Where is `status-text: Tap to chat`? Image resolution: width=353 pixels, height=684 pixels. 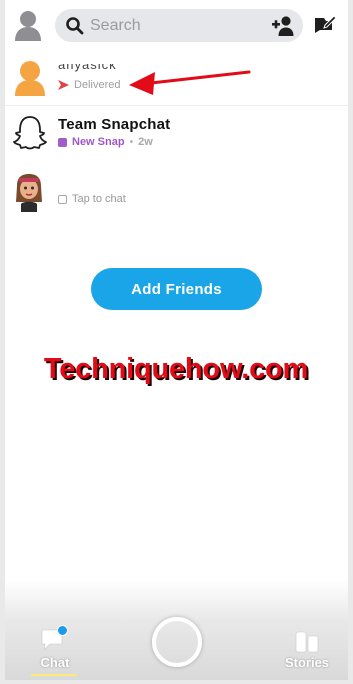 status-text: Tap to chat is located at coordinates (99, 199).